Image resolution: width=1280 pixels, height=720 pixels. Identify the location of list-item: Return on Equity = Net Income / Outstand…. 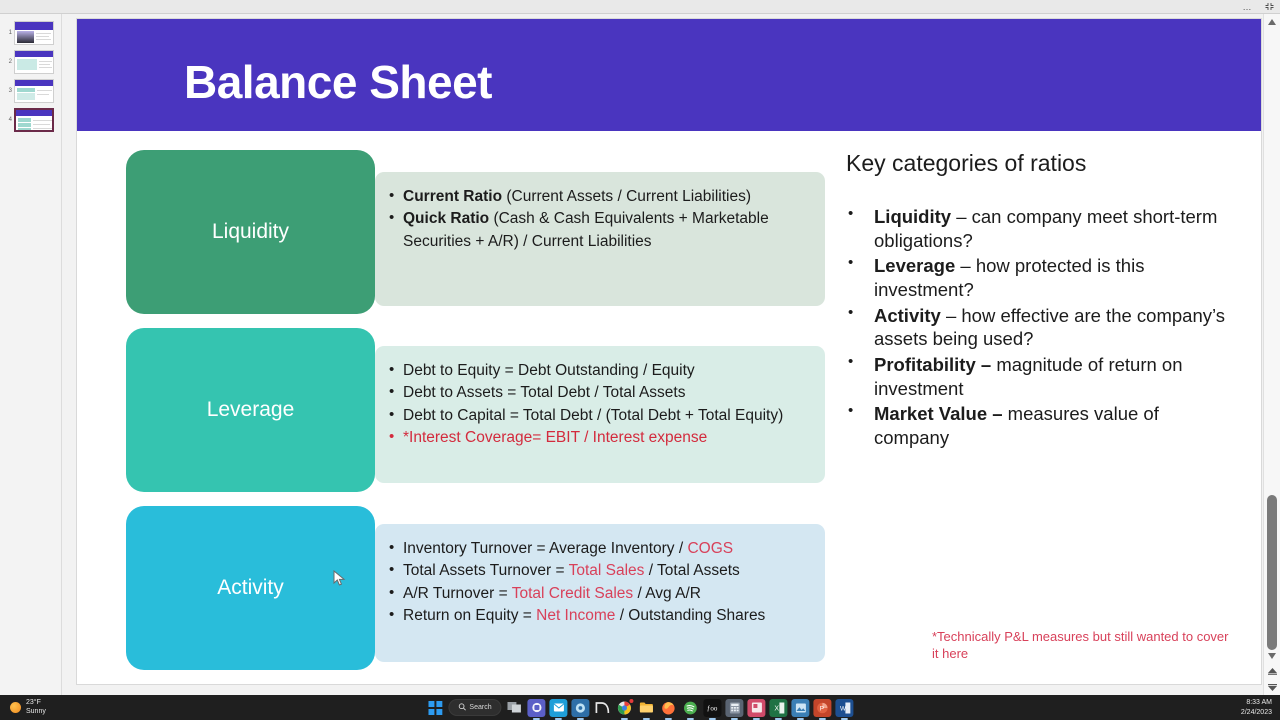
(599, 615).